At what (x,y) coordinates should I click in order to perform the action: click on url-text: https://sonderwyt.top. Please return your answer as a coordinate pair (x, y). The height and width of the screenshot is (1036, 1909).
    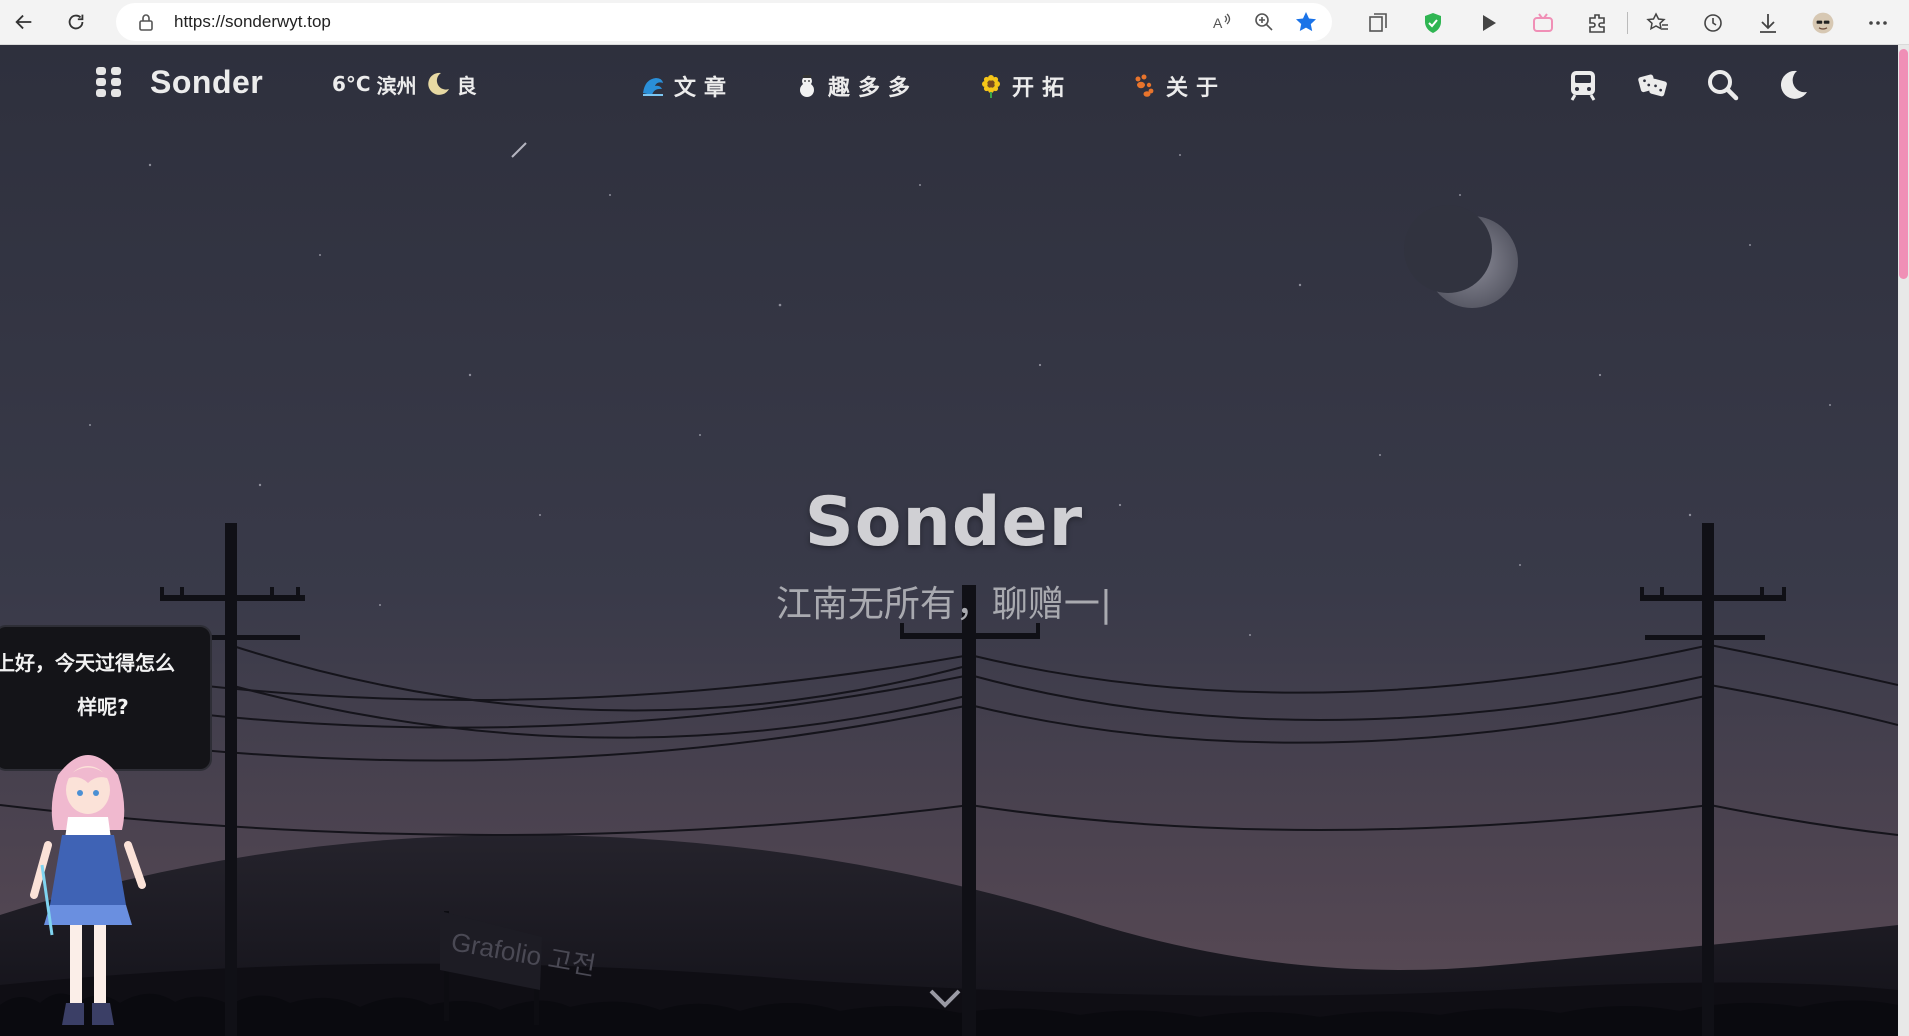
    Looking at the image, I should click on (252, 22).